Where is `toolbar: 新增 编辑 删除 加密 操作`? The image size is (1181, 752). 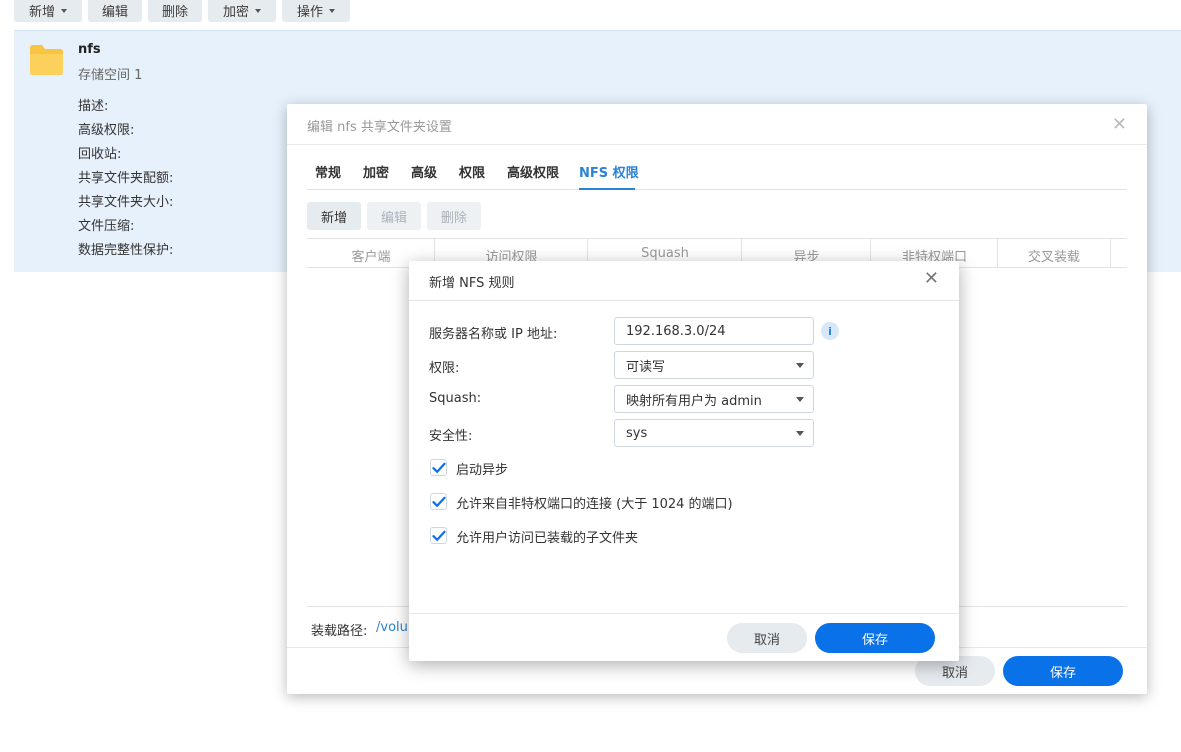 toolbar: 新增 编辑 删除 加密 操作 is located at coordinates (590, 13).